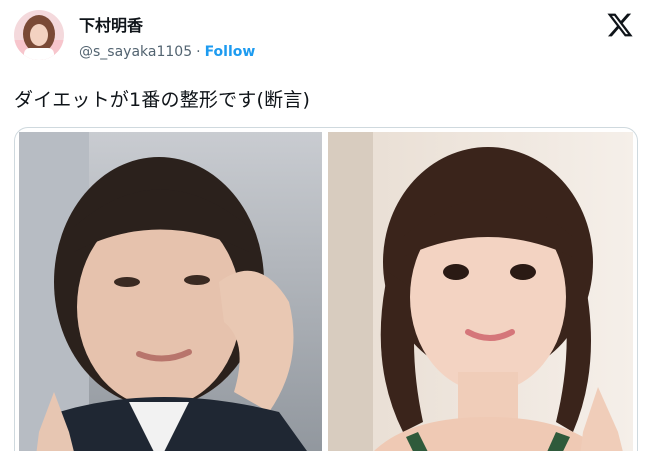 Image resolution: width=650 pixels, height=451 pixels. What do you see at coordinates (162, 100) in the screenshot?
I see `tweet-text: ダイエットが1番の整形です(断言)` at bounding box center [162, 100].